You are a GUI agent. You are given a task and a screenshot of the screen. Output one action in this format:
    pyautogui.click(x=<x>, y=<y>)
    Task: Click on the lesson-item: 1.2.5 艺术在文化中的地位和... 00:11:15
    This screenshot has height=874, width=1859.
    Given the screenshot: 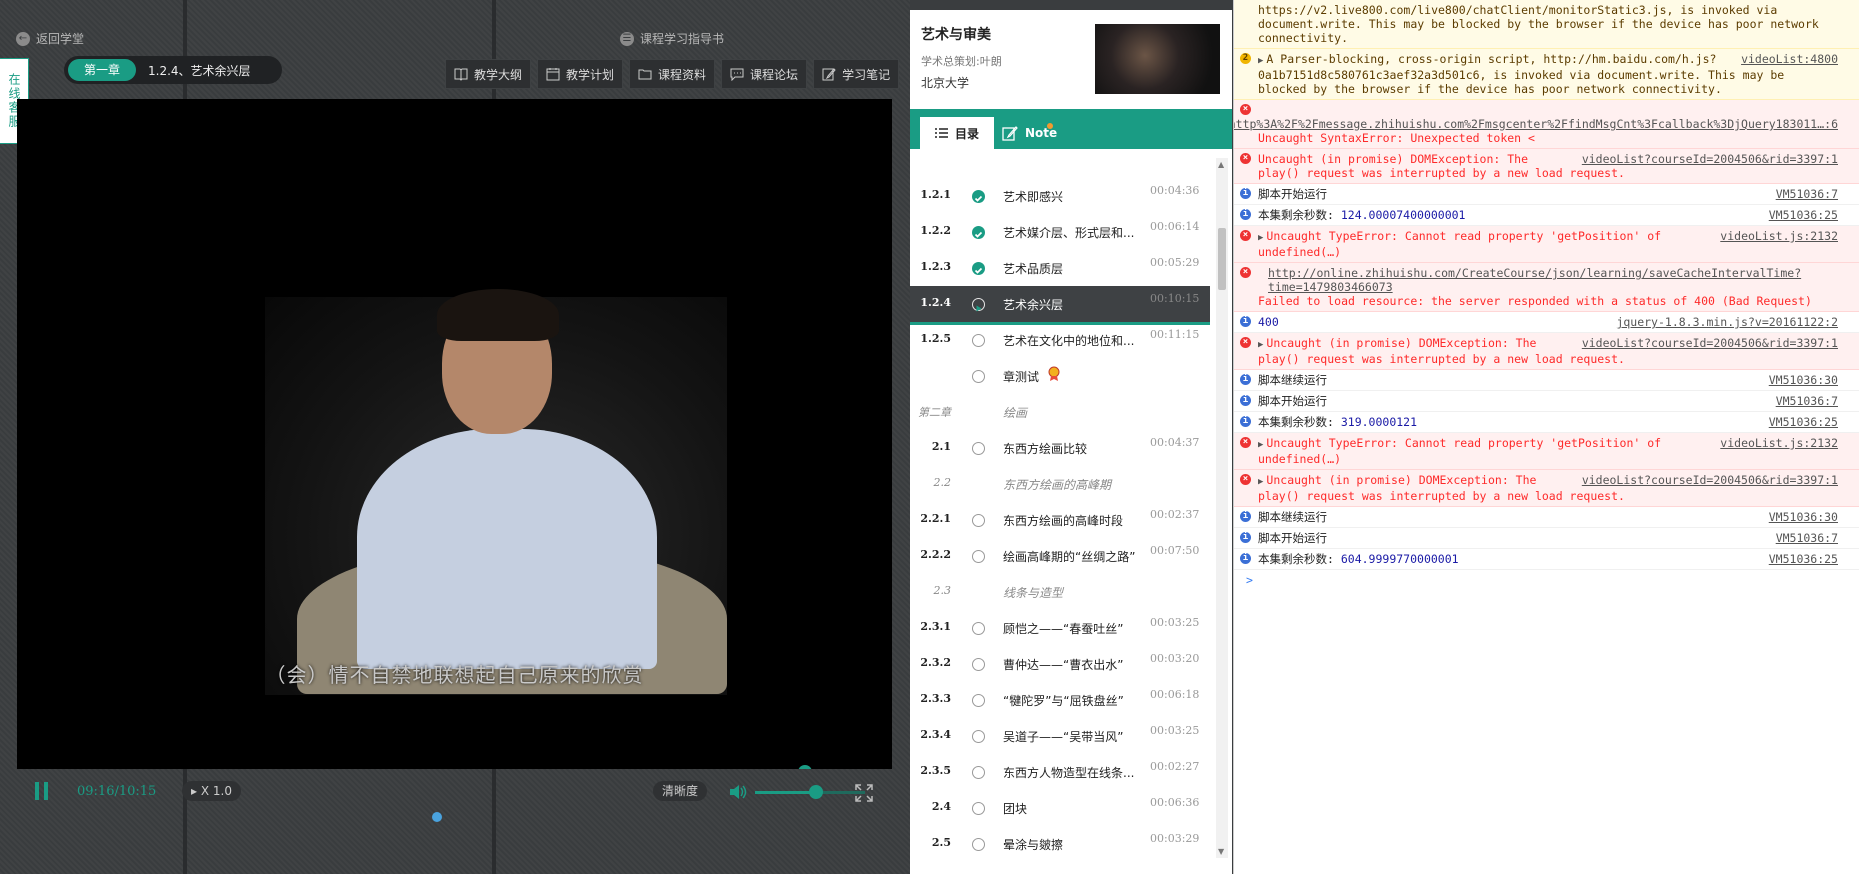 What is the action you would take?
    pyautogui.click(x=1060, y=340)
    